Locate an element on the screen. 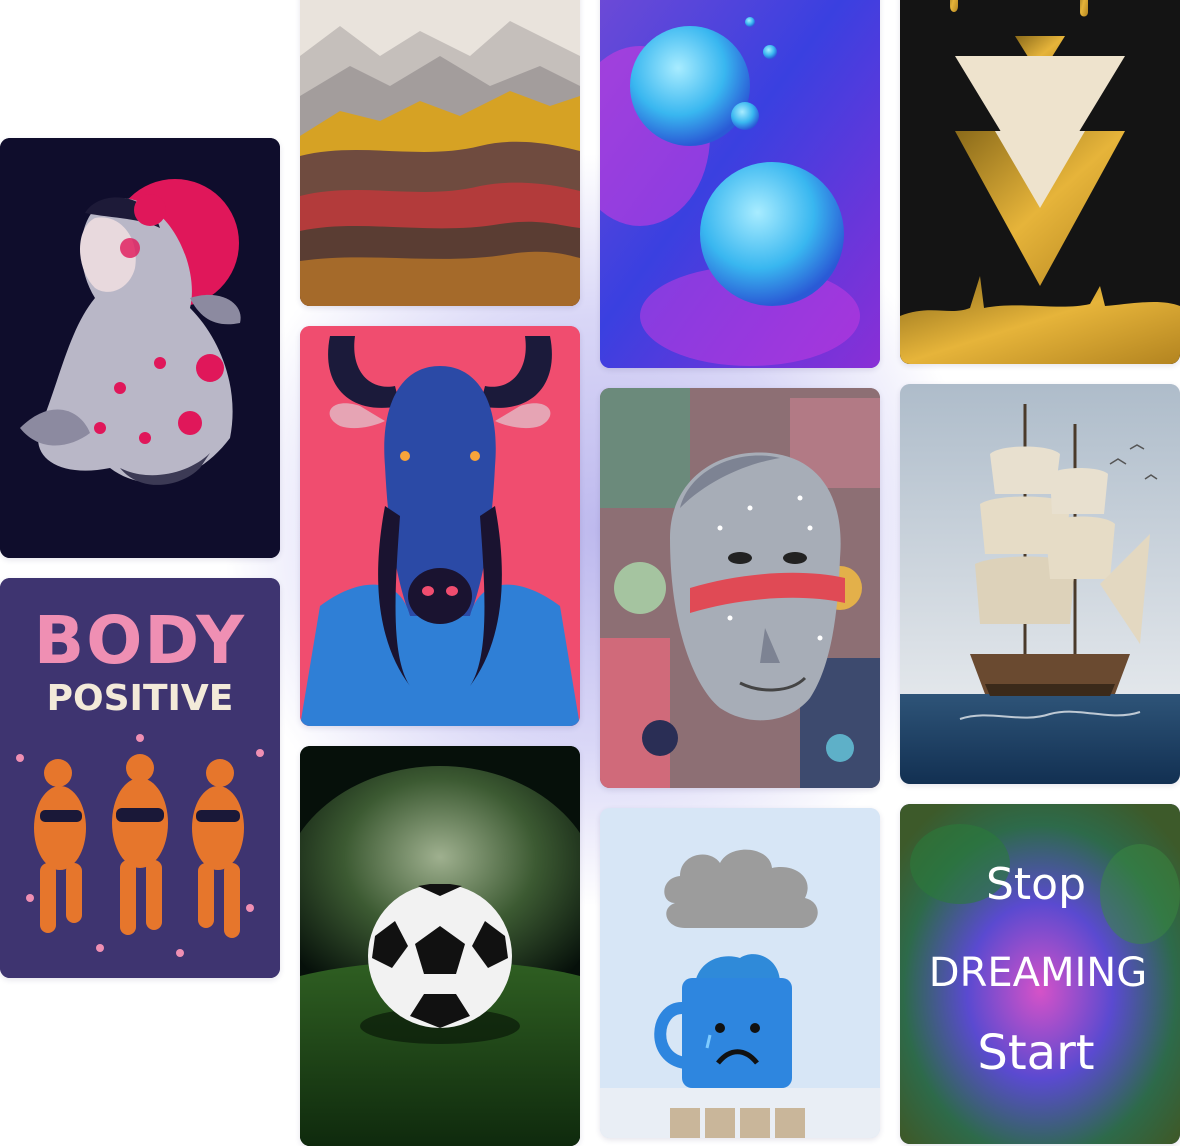 Image resolution: width=1180 pixels, height=1146 pixels. poster-card-sailing-ship is located at coordinates (1040, 584).